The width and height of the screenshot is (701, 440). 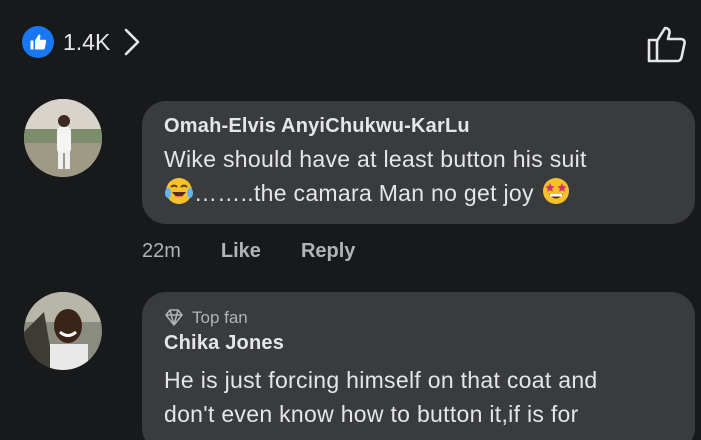 I want to click on star-struck-emoji, so click(x=556, y=191).